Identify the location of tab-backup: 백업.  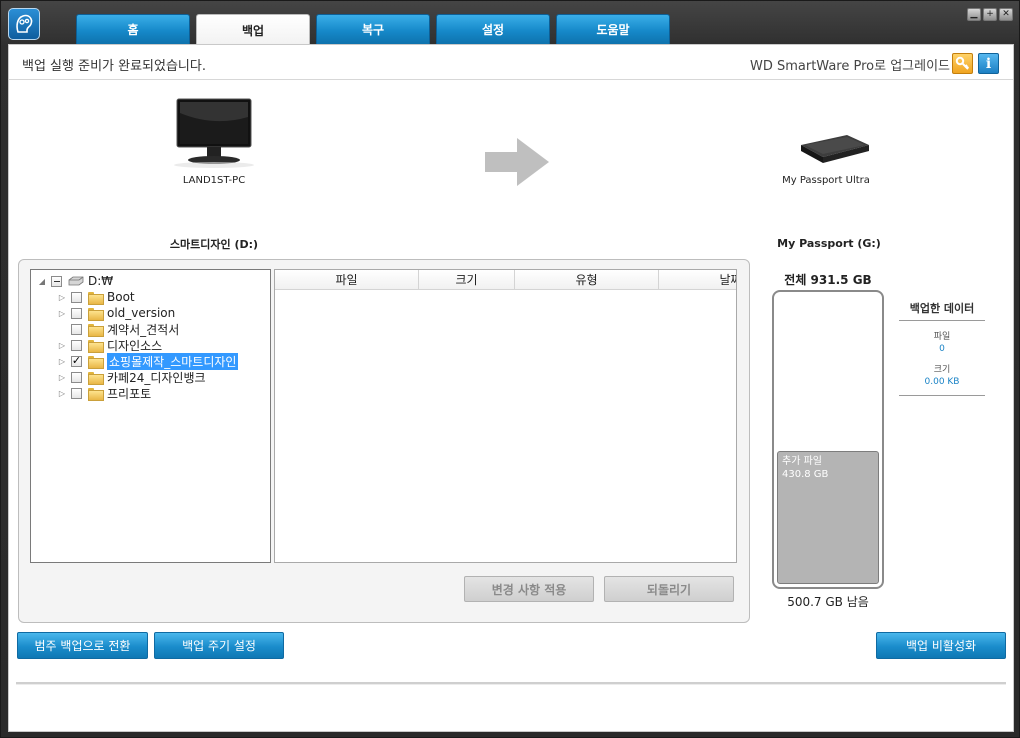
(253, 29).